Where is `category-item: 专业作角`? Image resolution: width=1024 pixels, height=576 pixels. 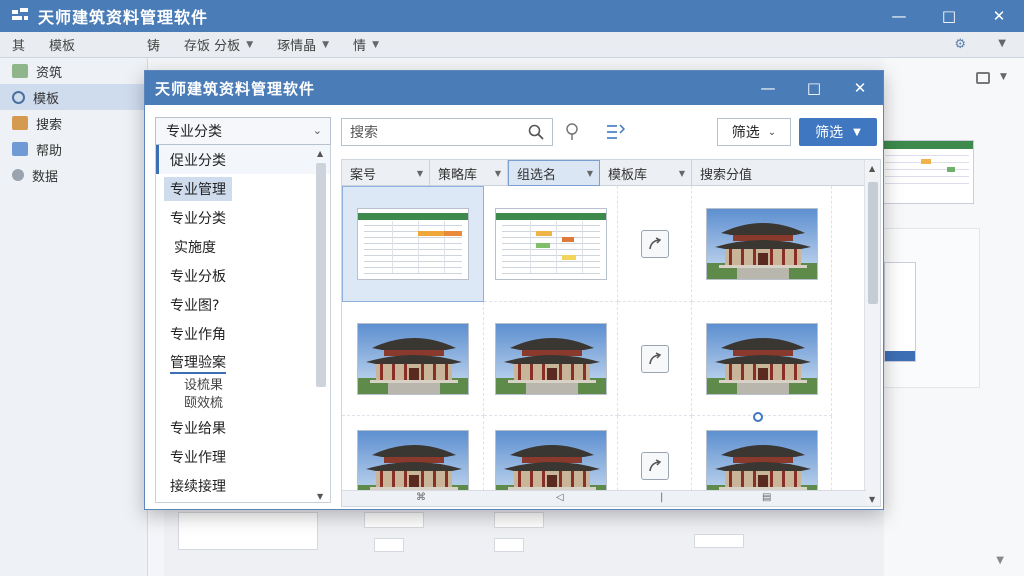
category-item: 专业作角 is located at coordinates (243, 333).